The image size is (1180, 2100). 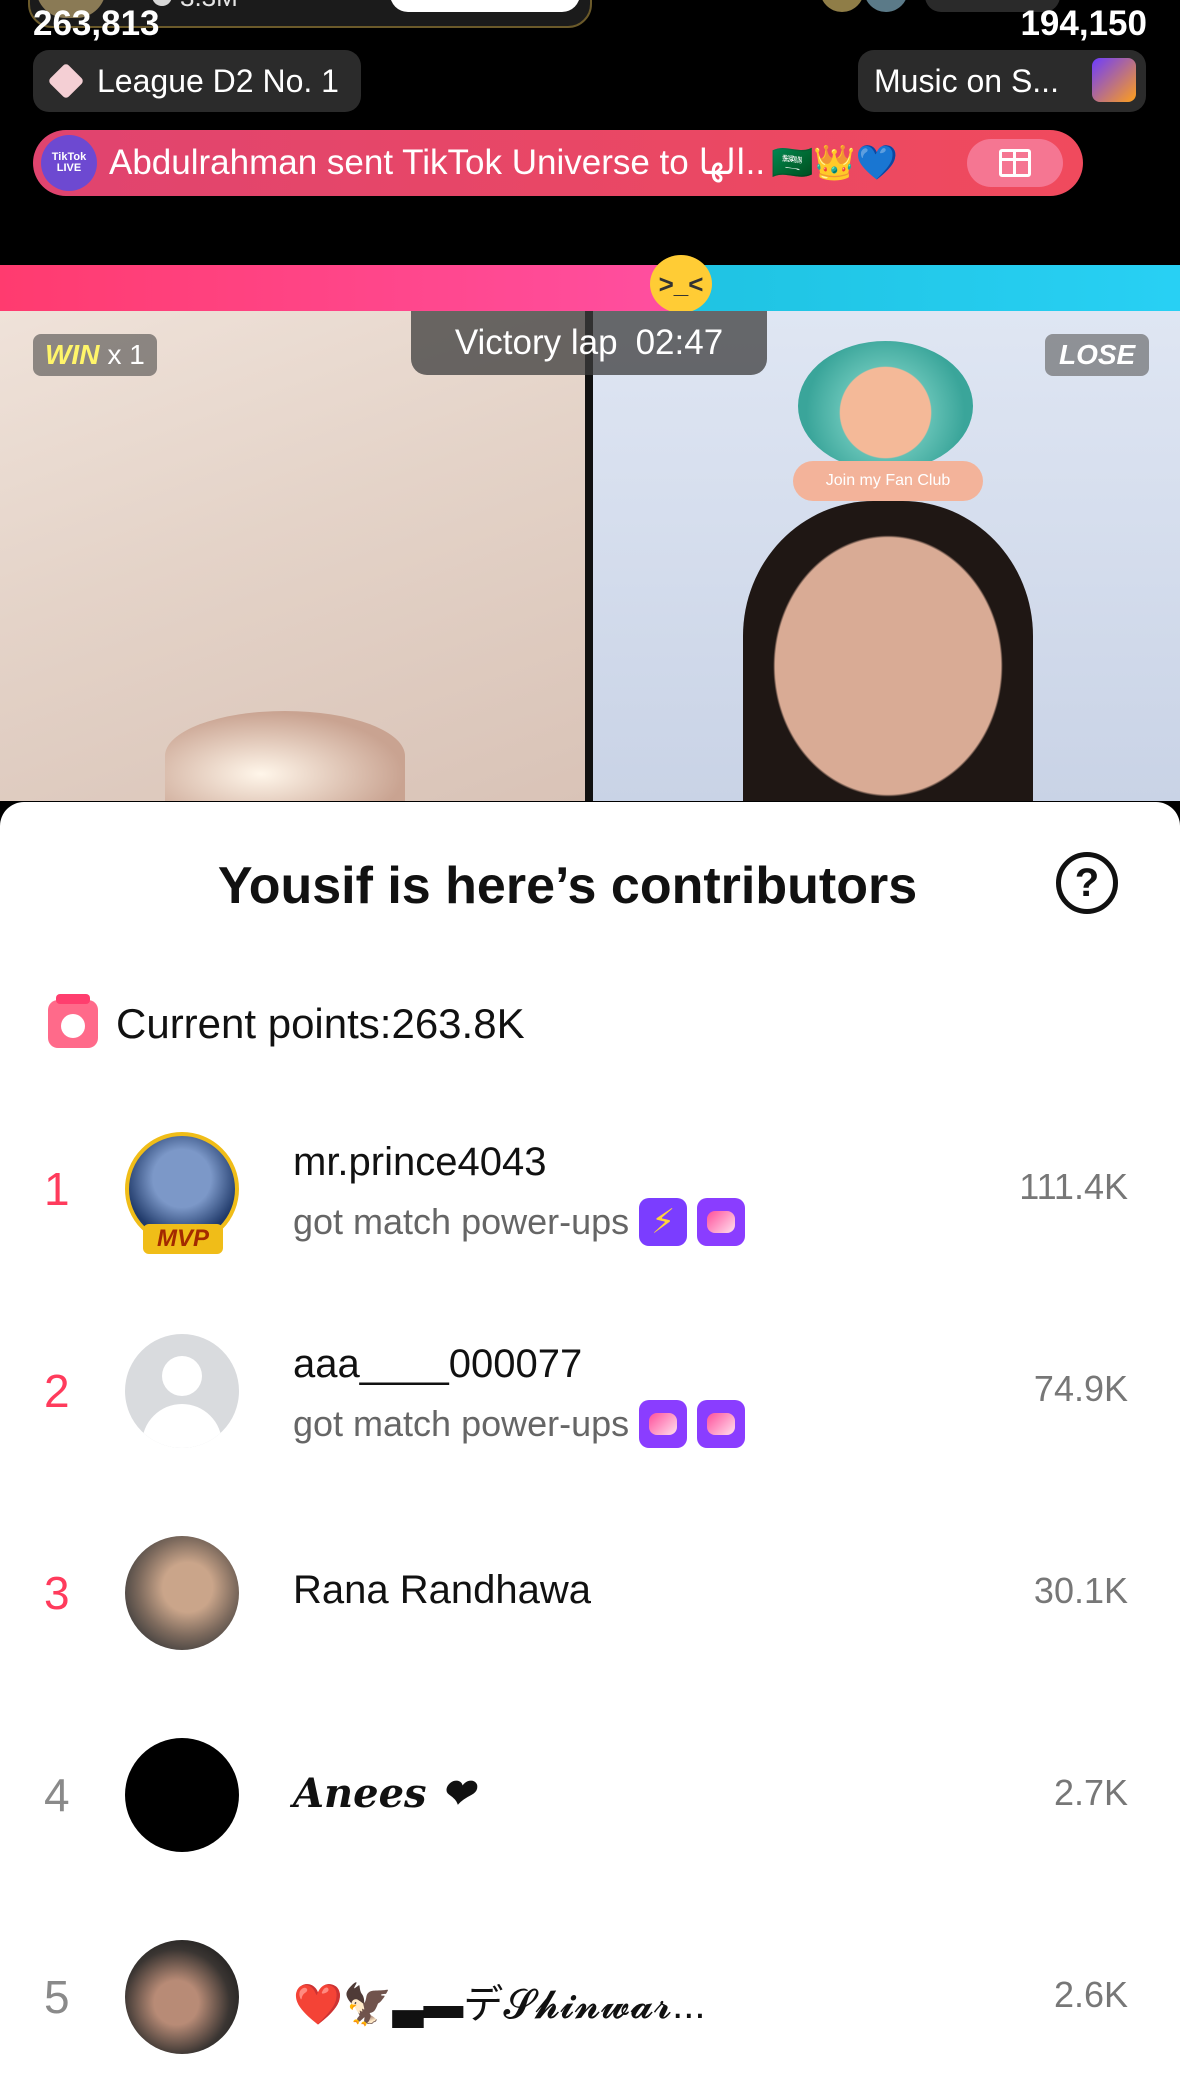 What do you see at coordinates (681, 284) in the screenshot?
I see `kissing-face-icon: >_<` at bounding box center [681, 284].